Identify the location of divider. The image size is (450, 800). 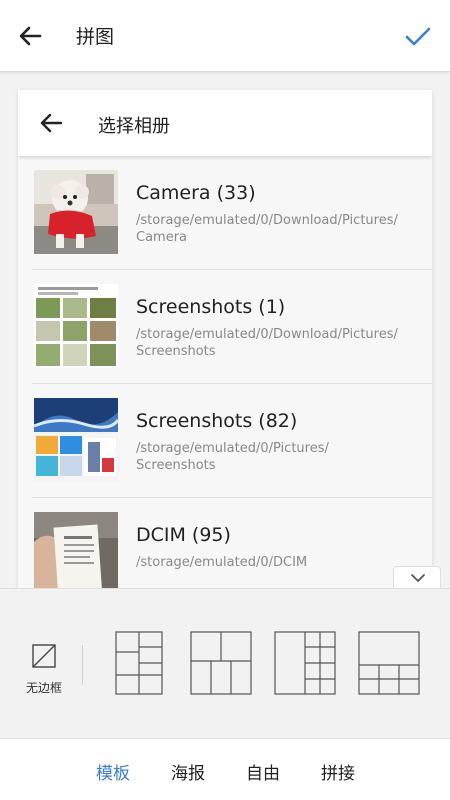
(82, 665).